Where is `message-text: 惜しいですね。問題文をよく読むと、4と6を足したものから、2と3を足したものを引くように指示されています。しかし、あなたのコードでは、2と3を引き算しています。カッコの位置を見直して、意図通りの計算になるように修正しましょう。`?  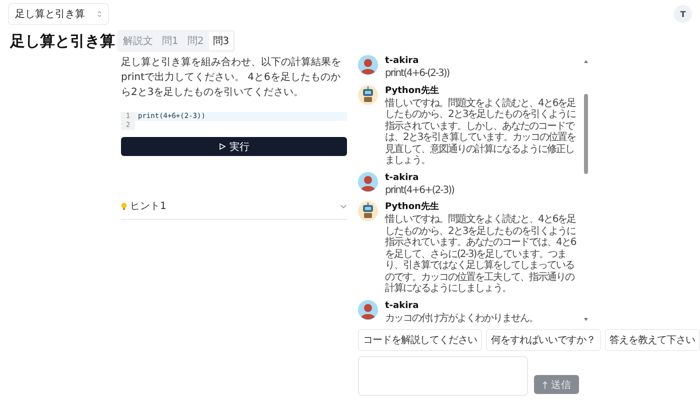 message-text: 惜しいですね。問題文をよく読むと、4と6を足したものから、2と3を足したものを引くように指示されています。しかし、あなたのコードでは、2と3を引き算しています。カッコの位置を見直して、意図通りの計算になるように修正しましょう。 is located at coordinates (481, 132).